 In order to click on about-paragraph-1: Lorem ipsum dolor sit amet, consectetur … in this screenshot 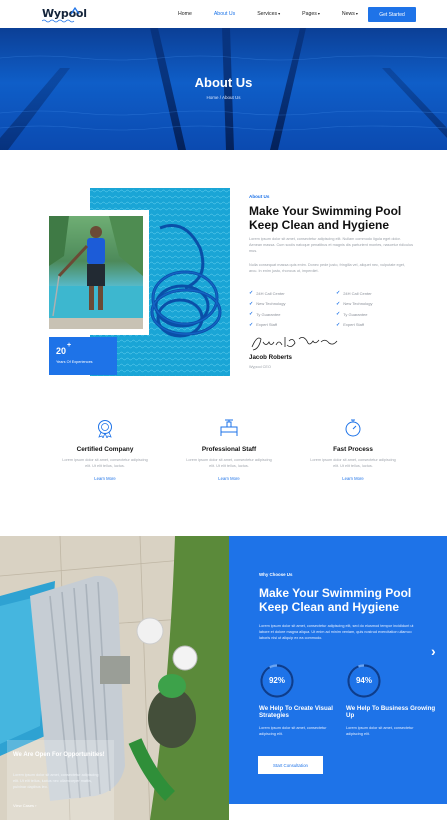, I will do `click(331, 245)`.